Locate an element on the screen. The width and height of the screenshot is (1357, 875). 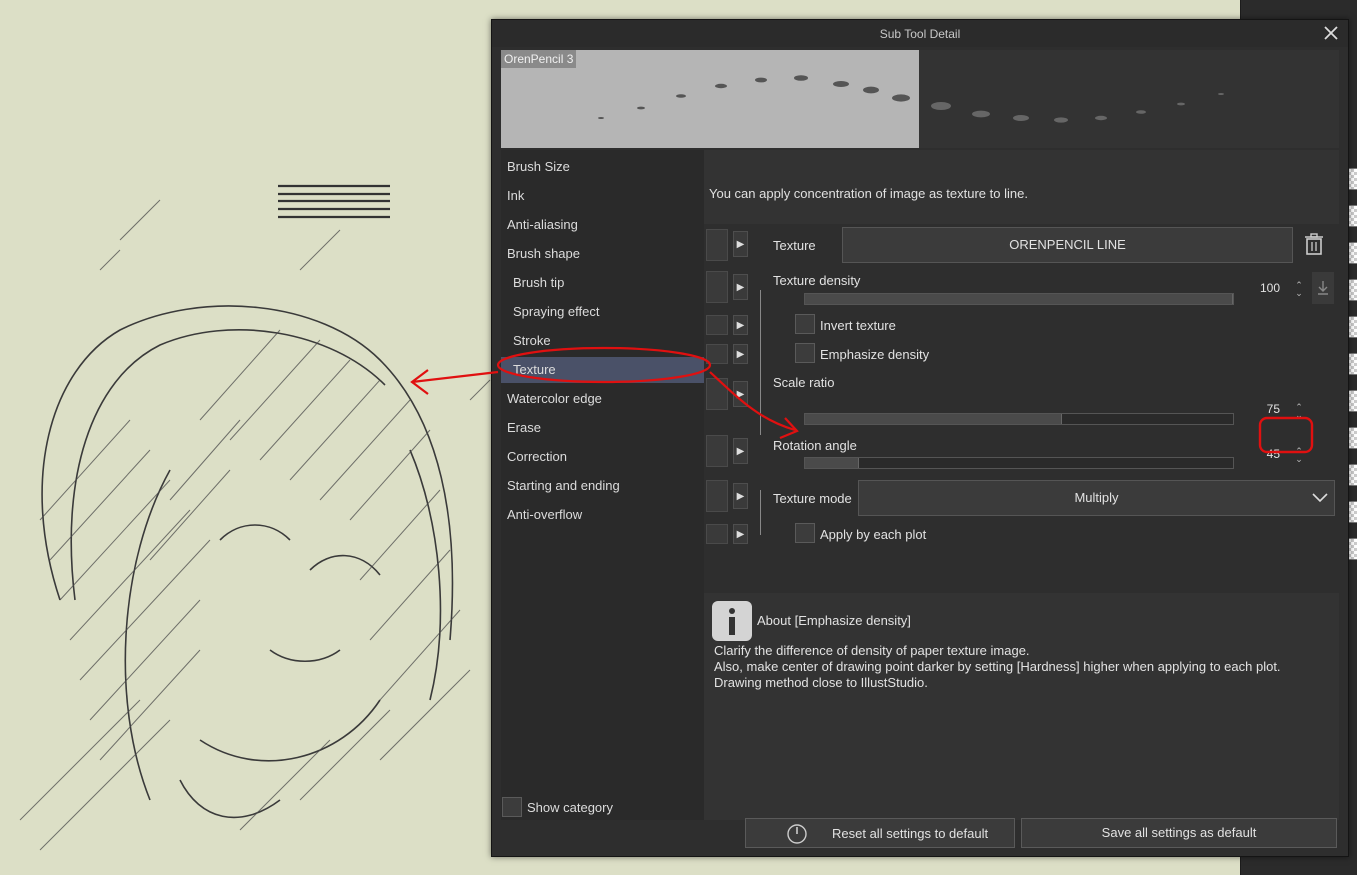
category-item: Texture is located at coordinates (602, 370).